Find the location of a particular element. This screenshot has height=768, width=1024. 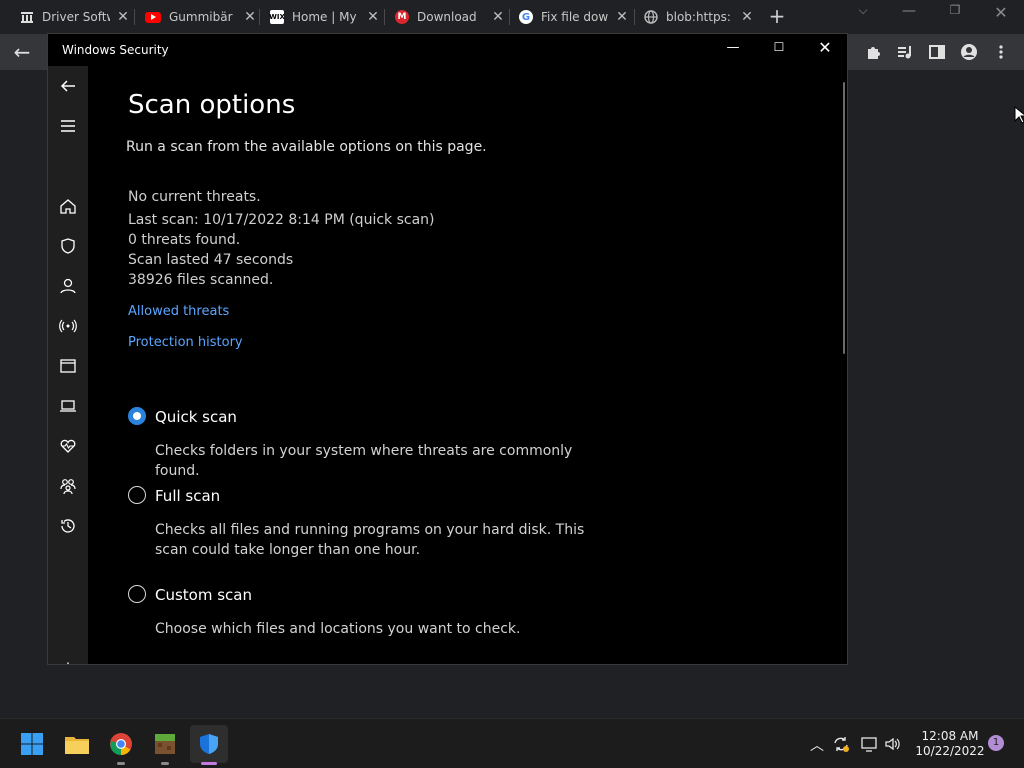

wix-icon: WIX is located at coordinates (277, 17).